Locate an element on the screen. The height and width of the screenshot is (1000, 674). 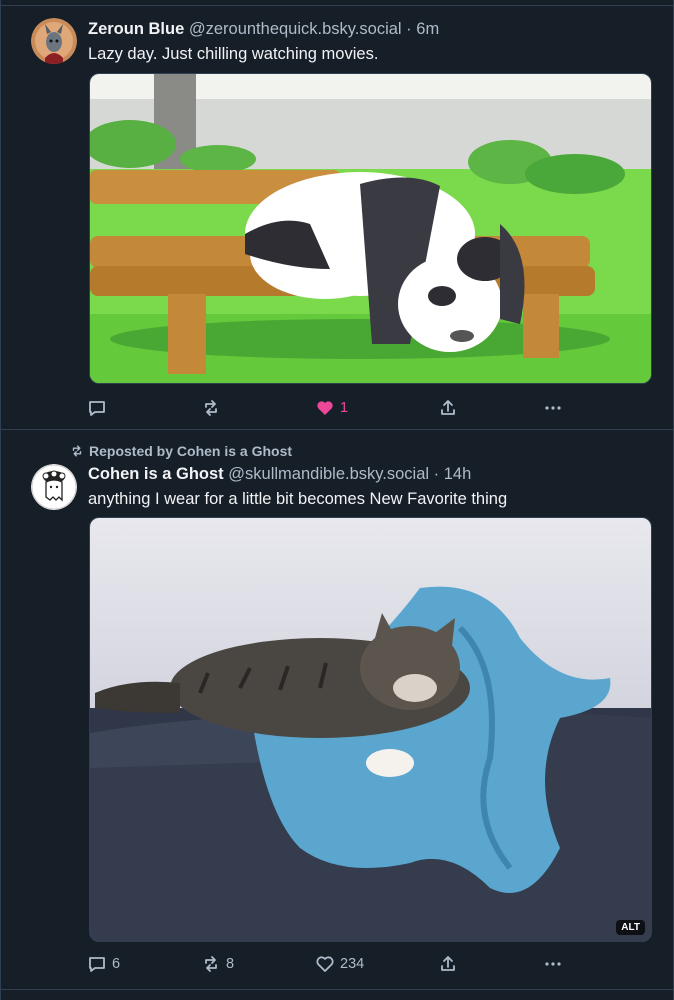
author-handle: @zerounthequick.bsky.social is located at coordinates (295, 29).